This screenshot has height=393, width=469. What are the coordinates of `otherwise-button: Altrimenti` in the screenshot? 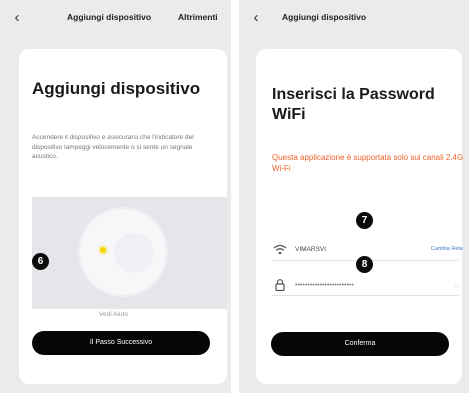 It's located at (198, 17).